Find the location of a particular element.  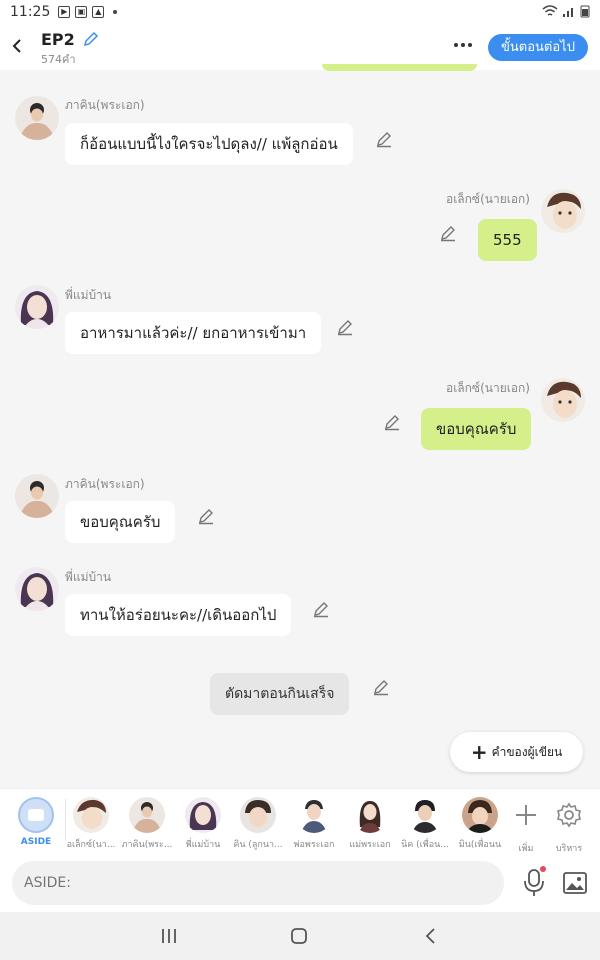

character-label: แม่พระเอก is located at coordinates (370, 845).